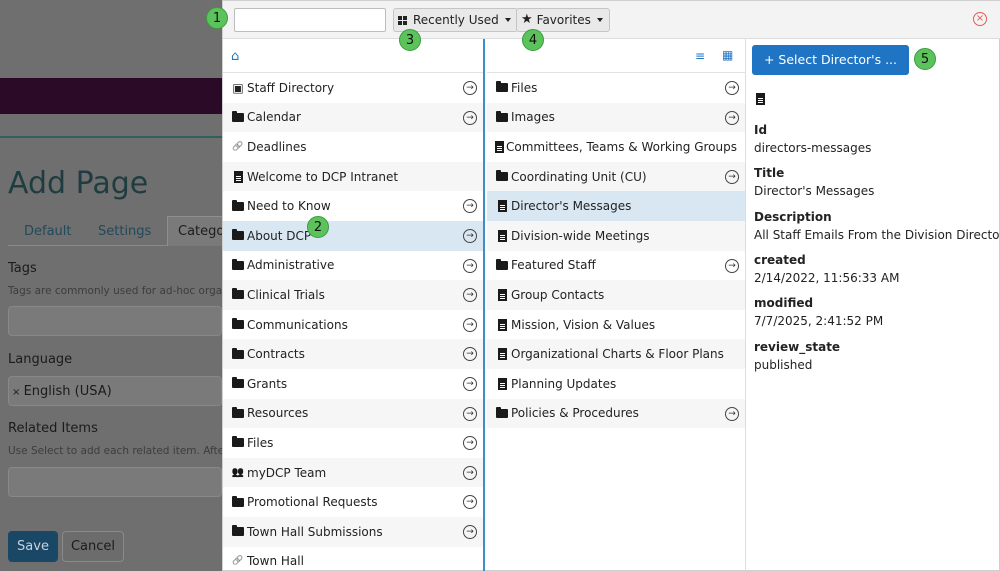 This screenshot has height=571, width=1000. Describe the element at coordinates (111, 137) in the screenshot. I see `header-divider` at that location.